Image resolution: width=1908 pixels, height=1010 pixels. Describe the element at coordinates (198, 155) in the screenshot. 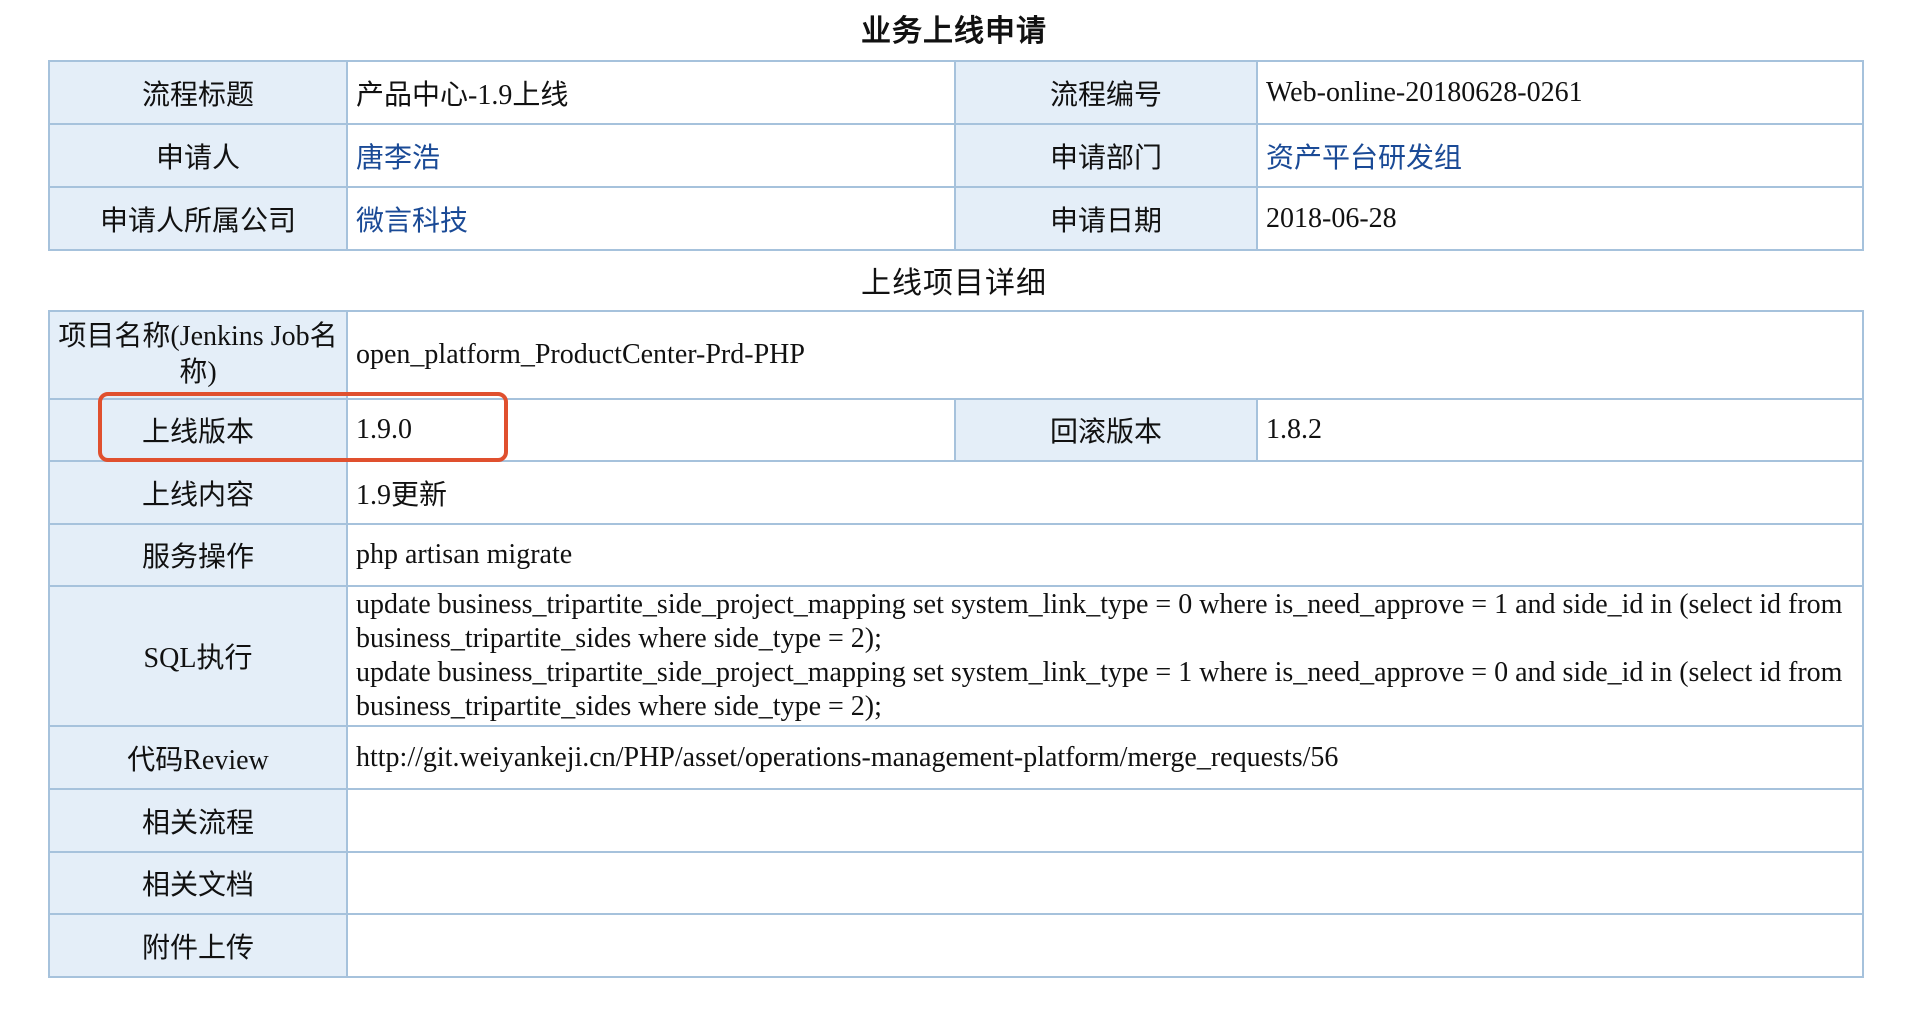

I see `applicant-label: 申请人` at that location.